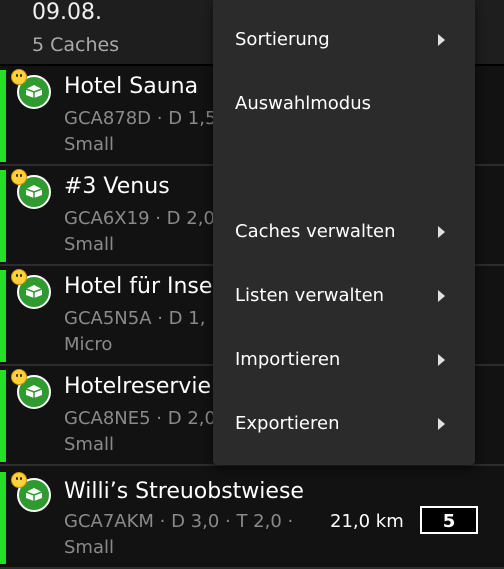 This screenshot has width=504, height=569. I want to click on cache-name: Hotelreservier, so click(142, 386).